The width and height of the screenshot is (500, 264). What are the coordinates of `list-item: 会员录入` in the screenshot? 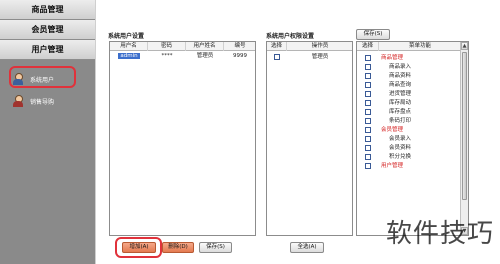 It's located at (409, 139).